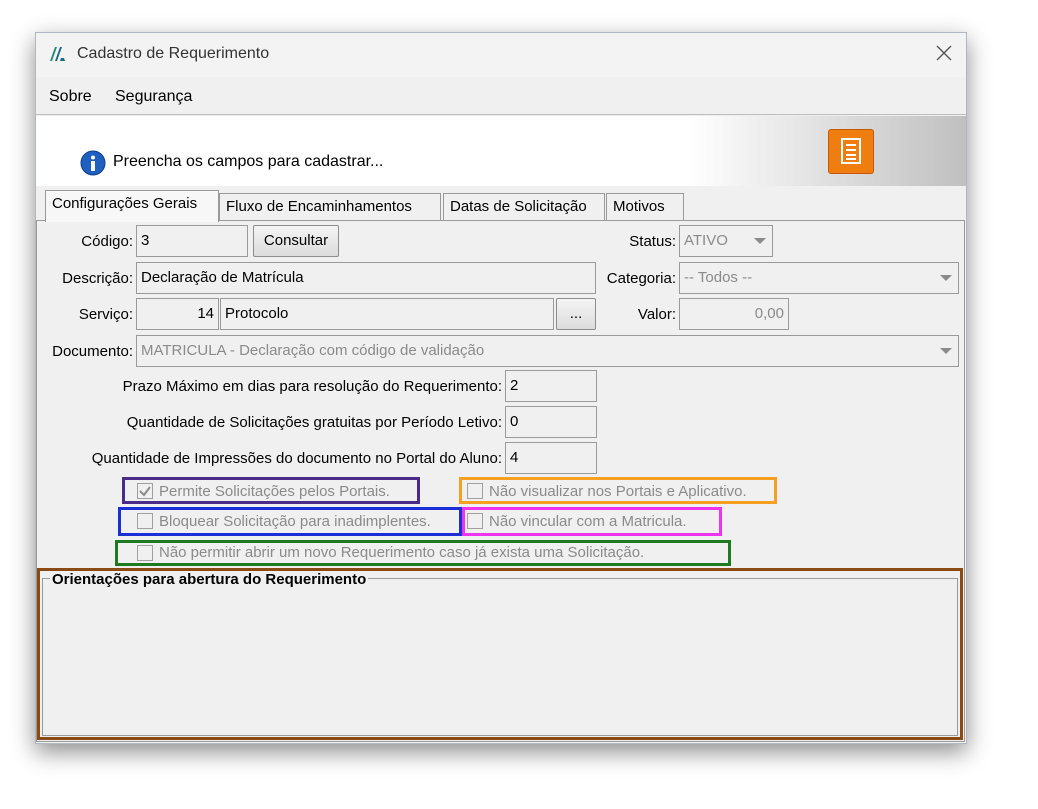 The height and width of the screenshot is (809, 1038). I want to click on info-banner, so click(501, 151).